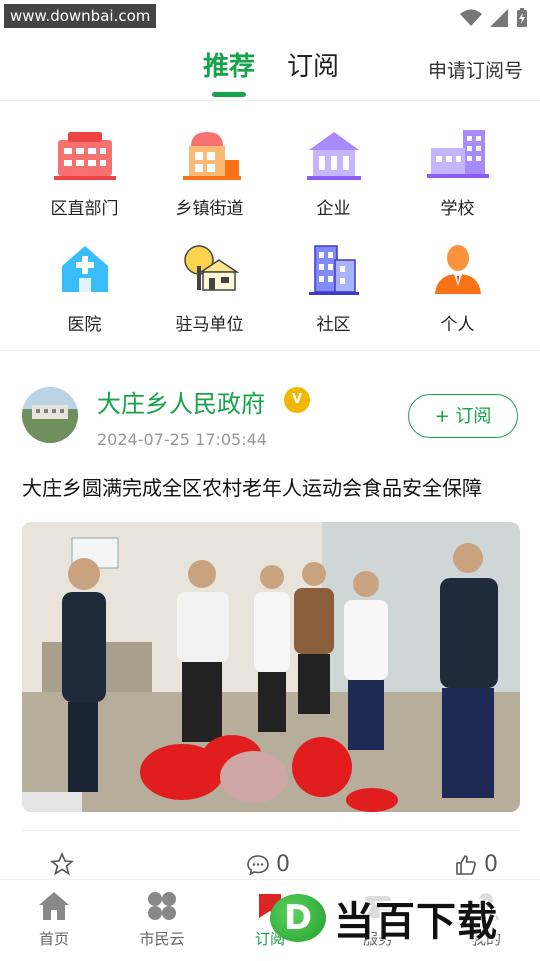 The image size is (540, 961). I want to click on category-label: 学校, so click(457, 209).